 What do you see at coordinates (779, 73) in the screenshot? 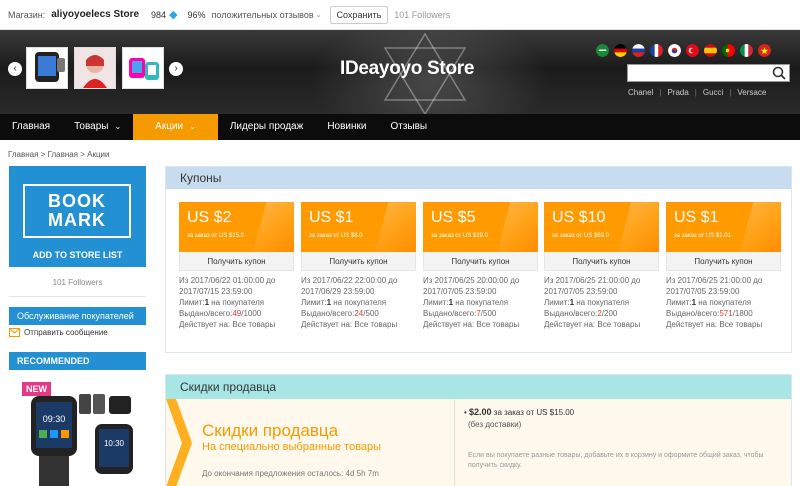
I see `search-icon` at bounding box center [779, 73].